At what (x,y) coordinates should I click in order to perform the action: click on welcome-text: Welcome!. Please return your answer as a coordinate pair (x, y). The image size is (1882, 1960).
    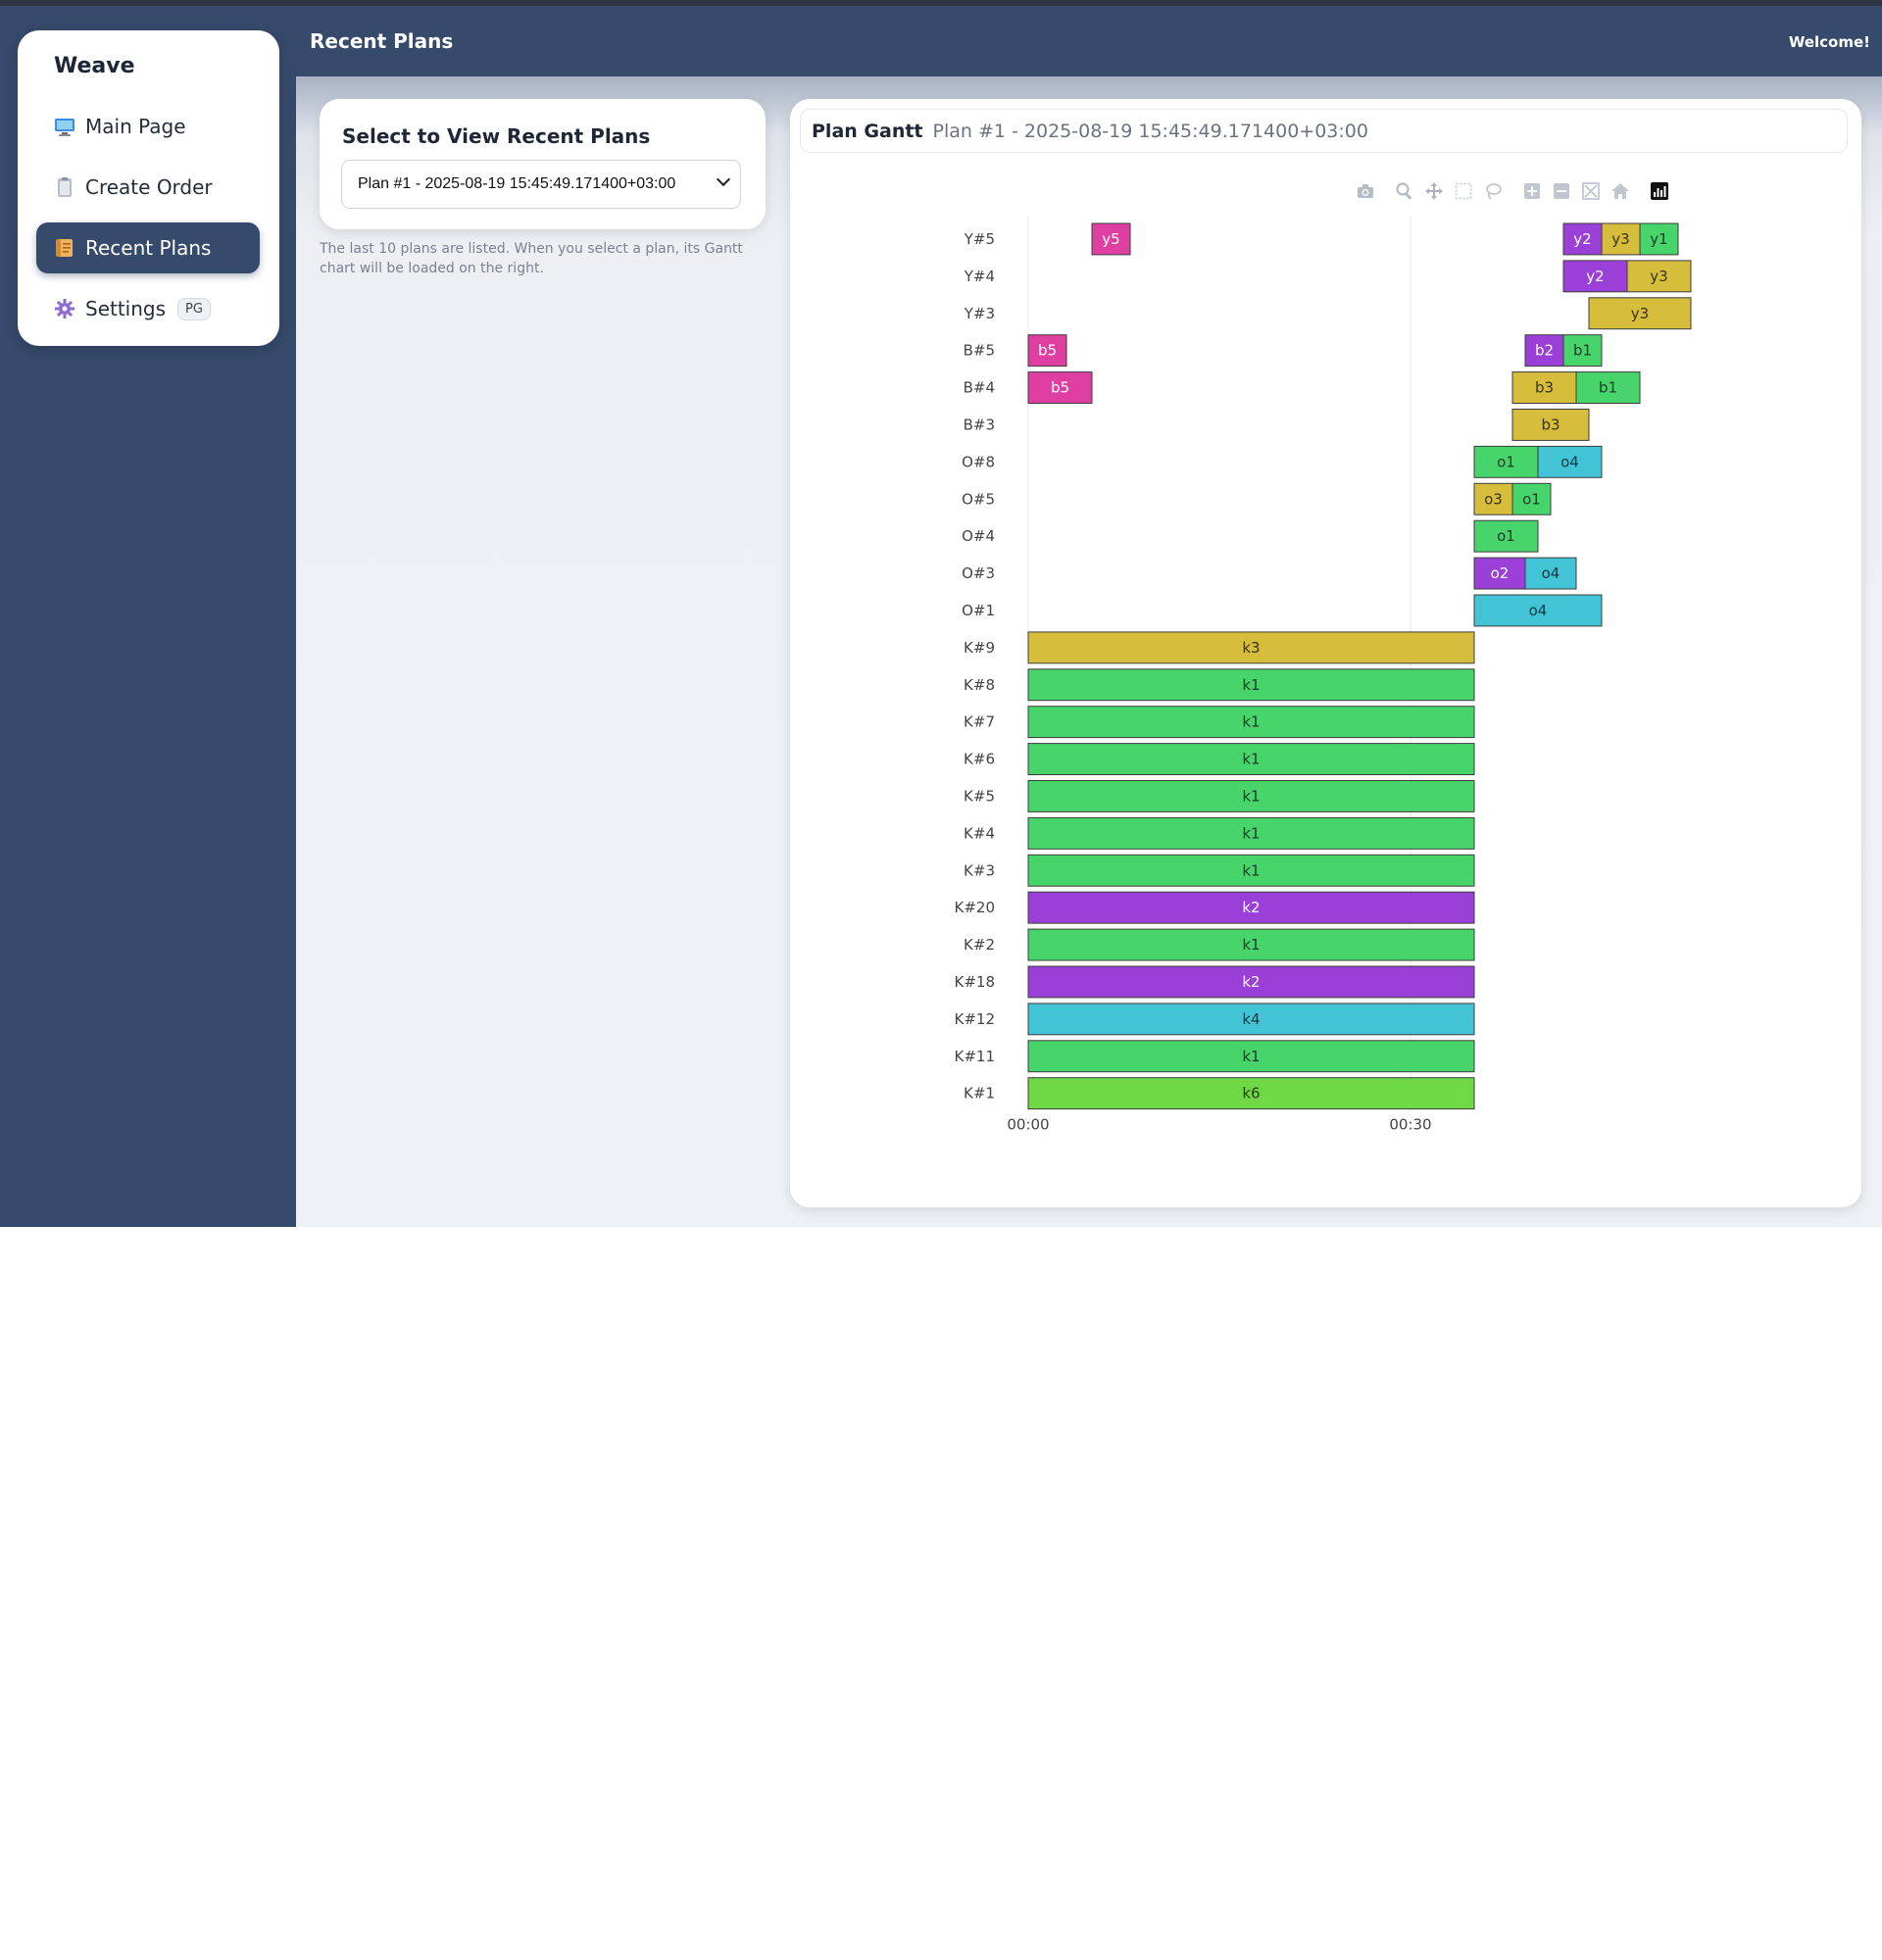
    Looking at the image, I should click on (1829, 42).